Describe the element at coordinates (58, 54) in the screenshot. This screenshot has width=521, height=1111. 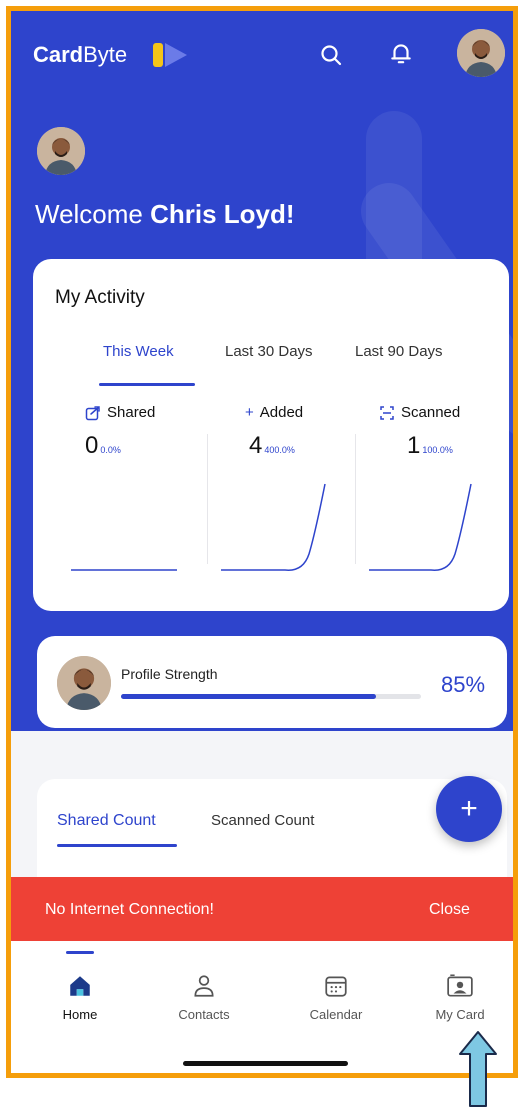
I see `logo-bold-text: Card` at that location.